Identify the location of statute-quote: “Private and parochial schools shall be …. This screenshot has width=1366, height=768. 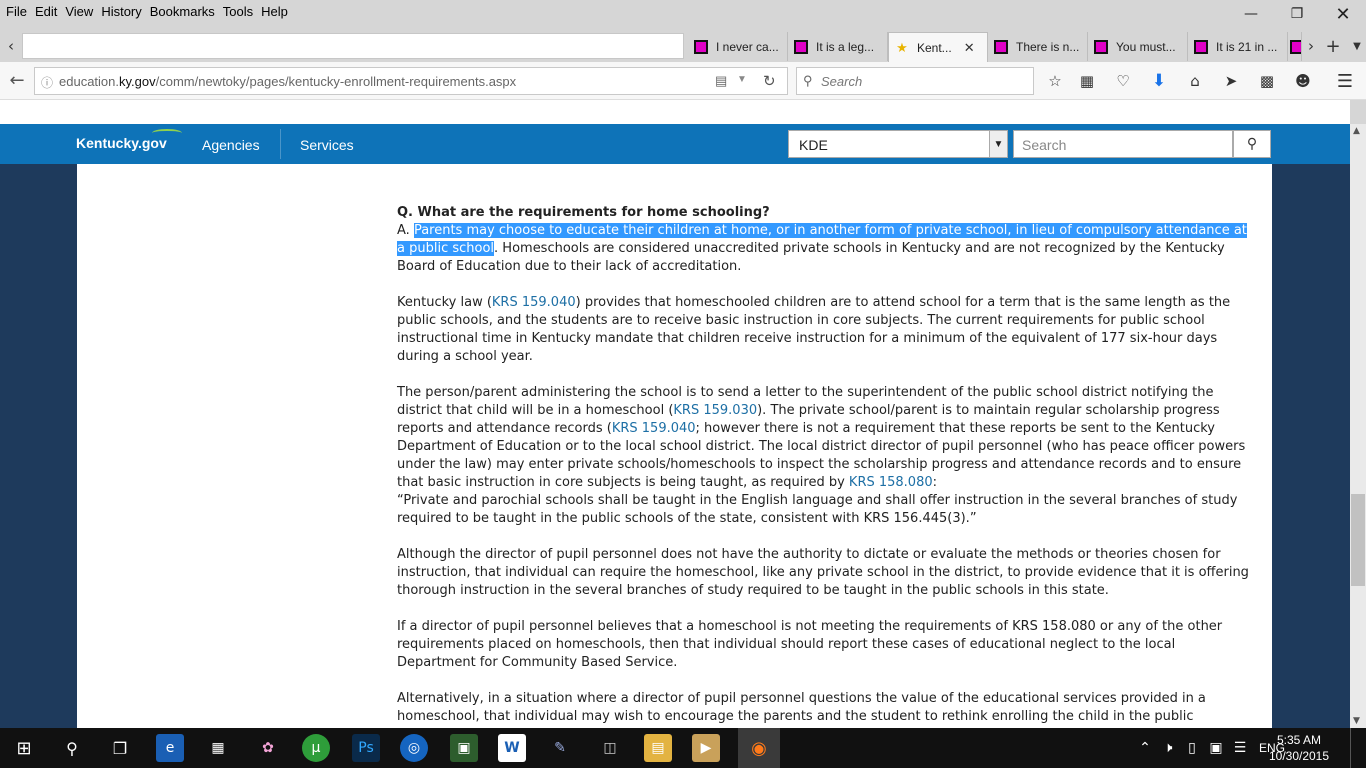
(817, 509).